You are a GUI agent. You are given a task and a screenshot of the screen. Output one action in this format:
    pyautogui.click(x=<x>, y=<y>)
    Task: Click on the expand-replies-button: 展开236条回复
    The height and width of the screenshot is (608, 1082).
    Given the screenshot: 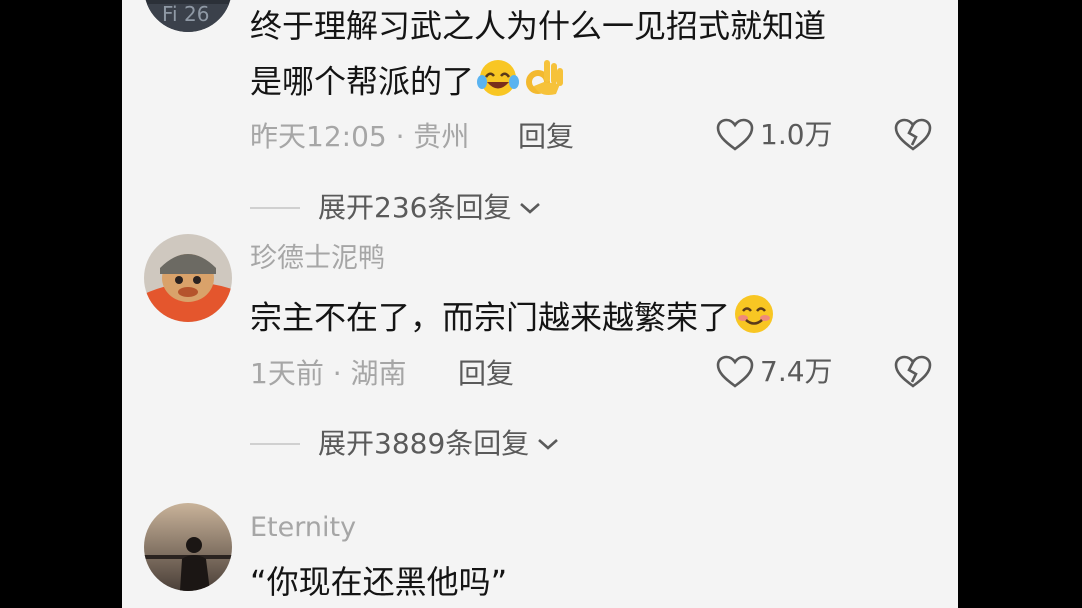 What is the action you would take?
    pyautogui.click(x=395, y=208)
    